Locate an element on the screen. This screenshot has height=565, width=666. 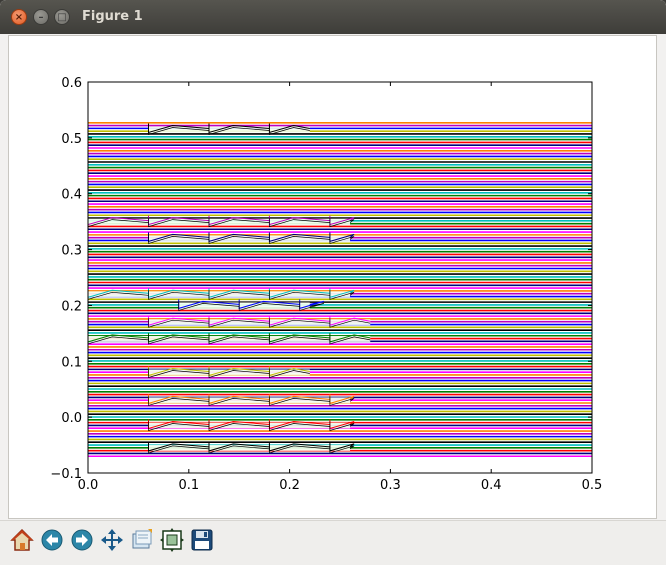
home-button is located at coordinates (22, 540).